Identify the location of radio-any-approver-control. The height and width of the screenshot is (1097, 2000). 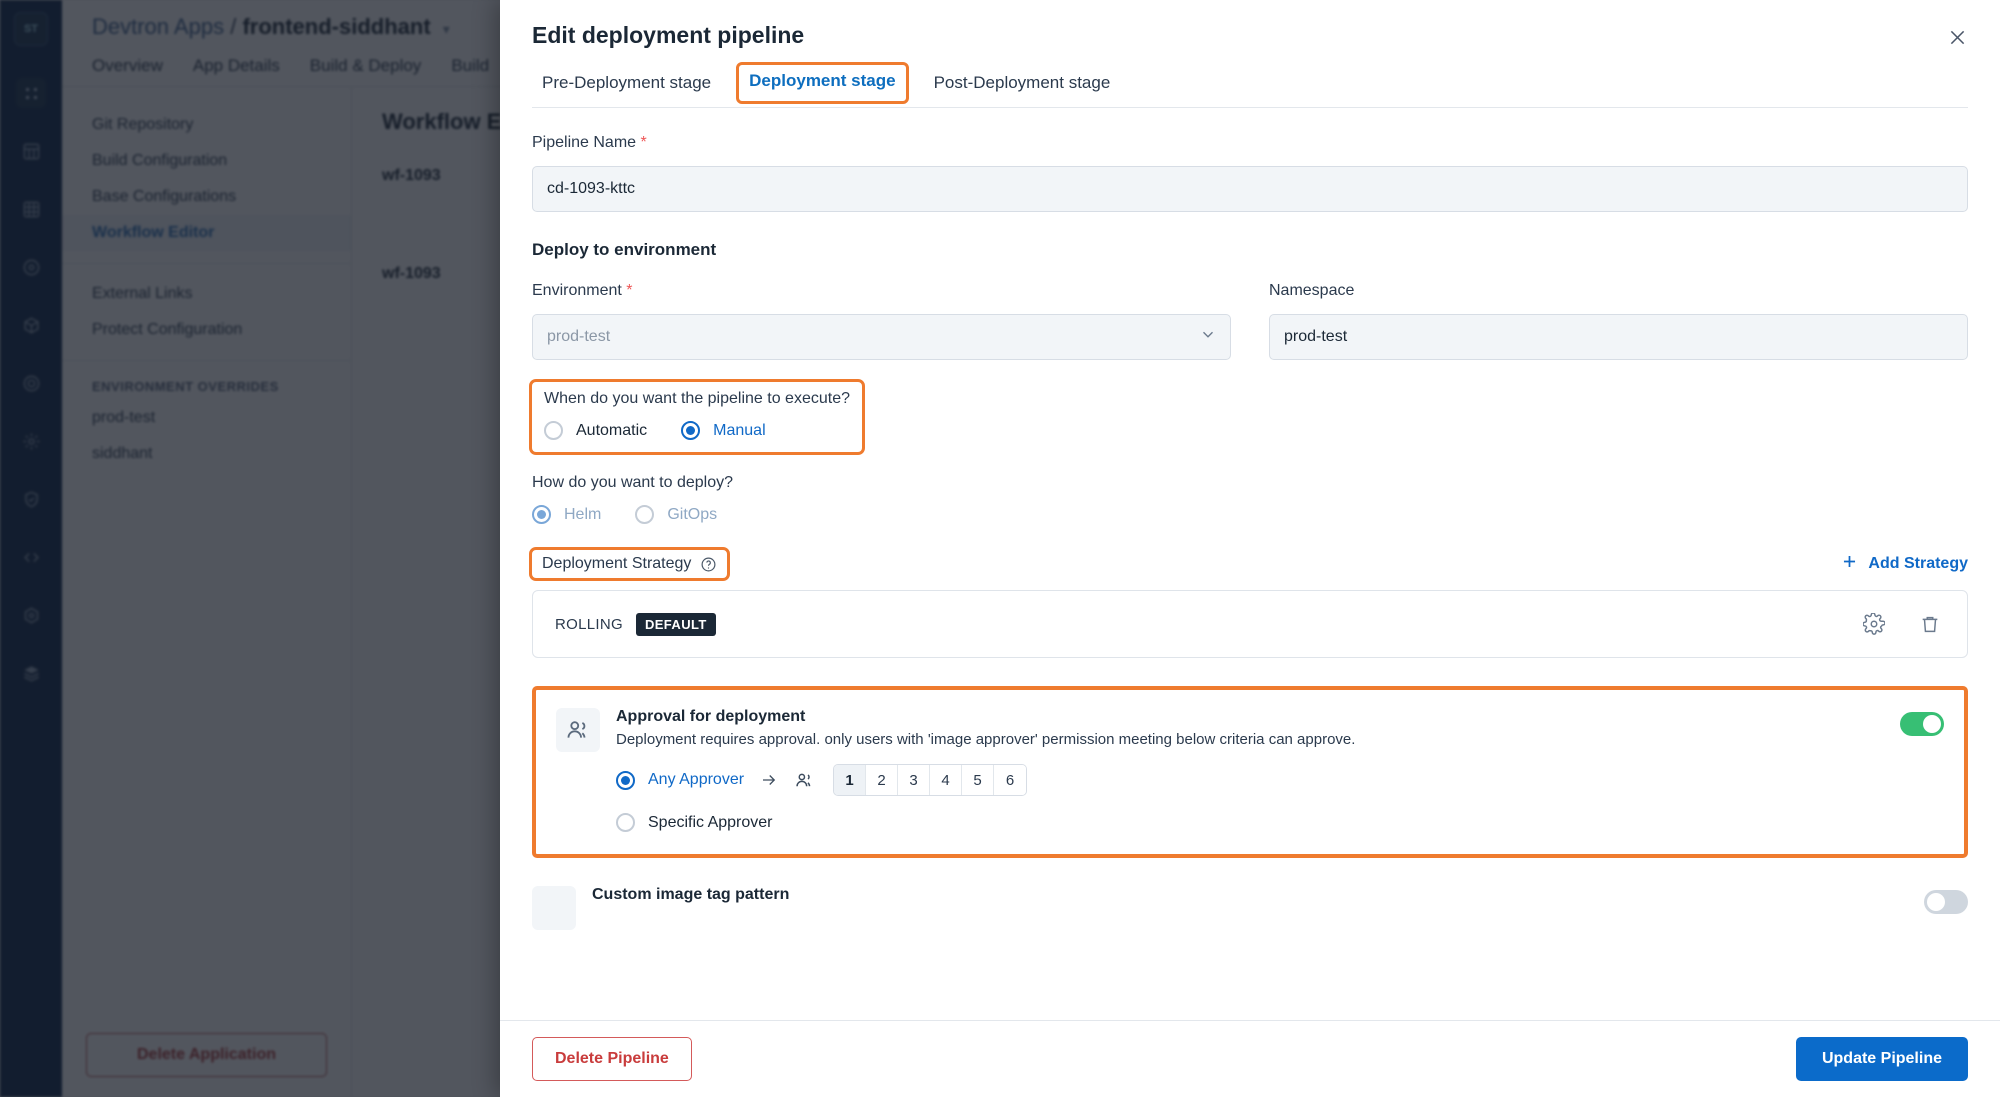
(625, 780).